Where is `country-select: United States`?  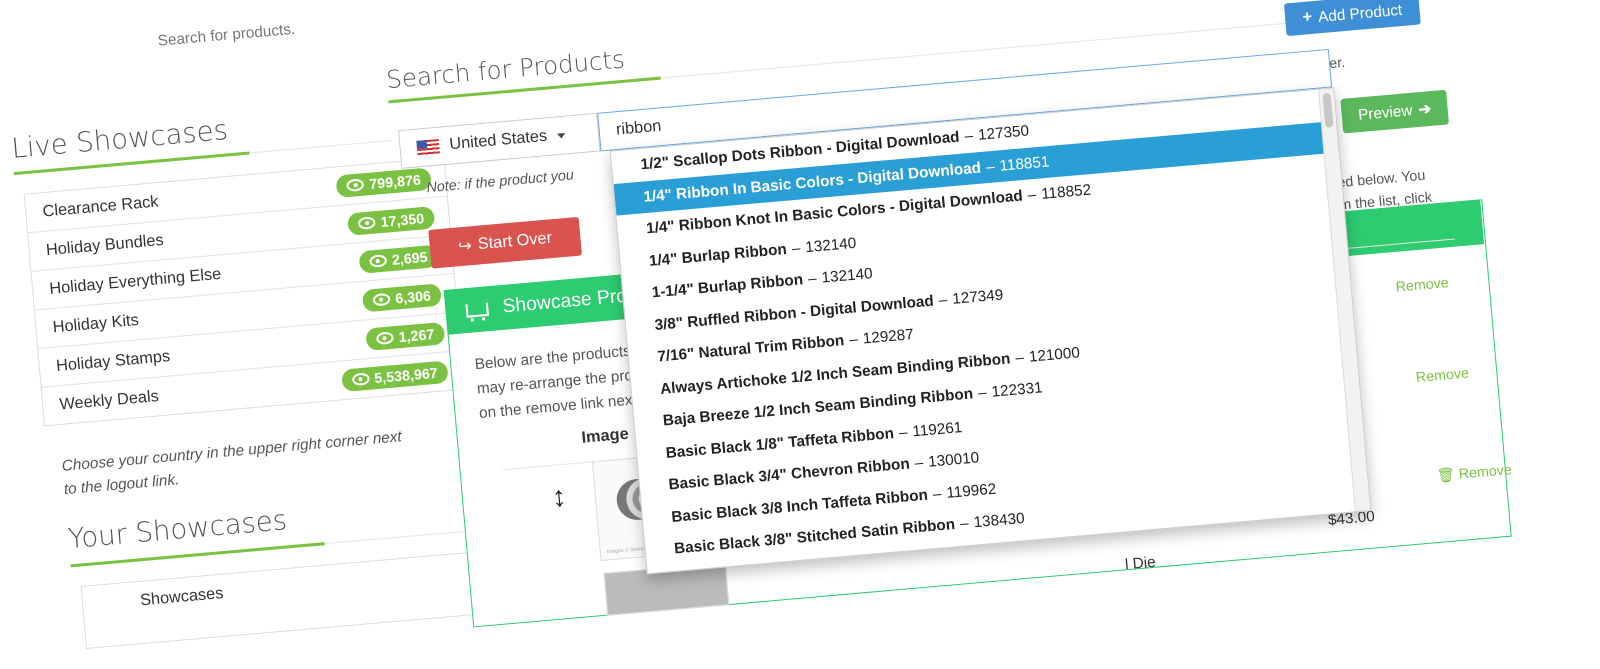 country-select: United States is located at coordinates (499, 140).